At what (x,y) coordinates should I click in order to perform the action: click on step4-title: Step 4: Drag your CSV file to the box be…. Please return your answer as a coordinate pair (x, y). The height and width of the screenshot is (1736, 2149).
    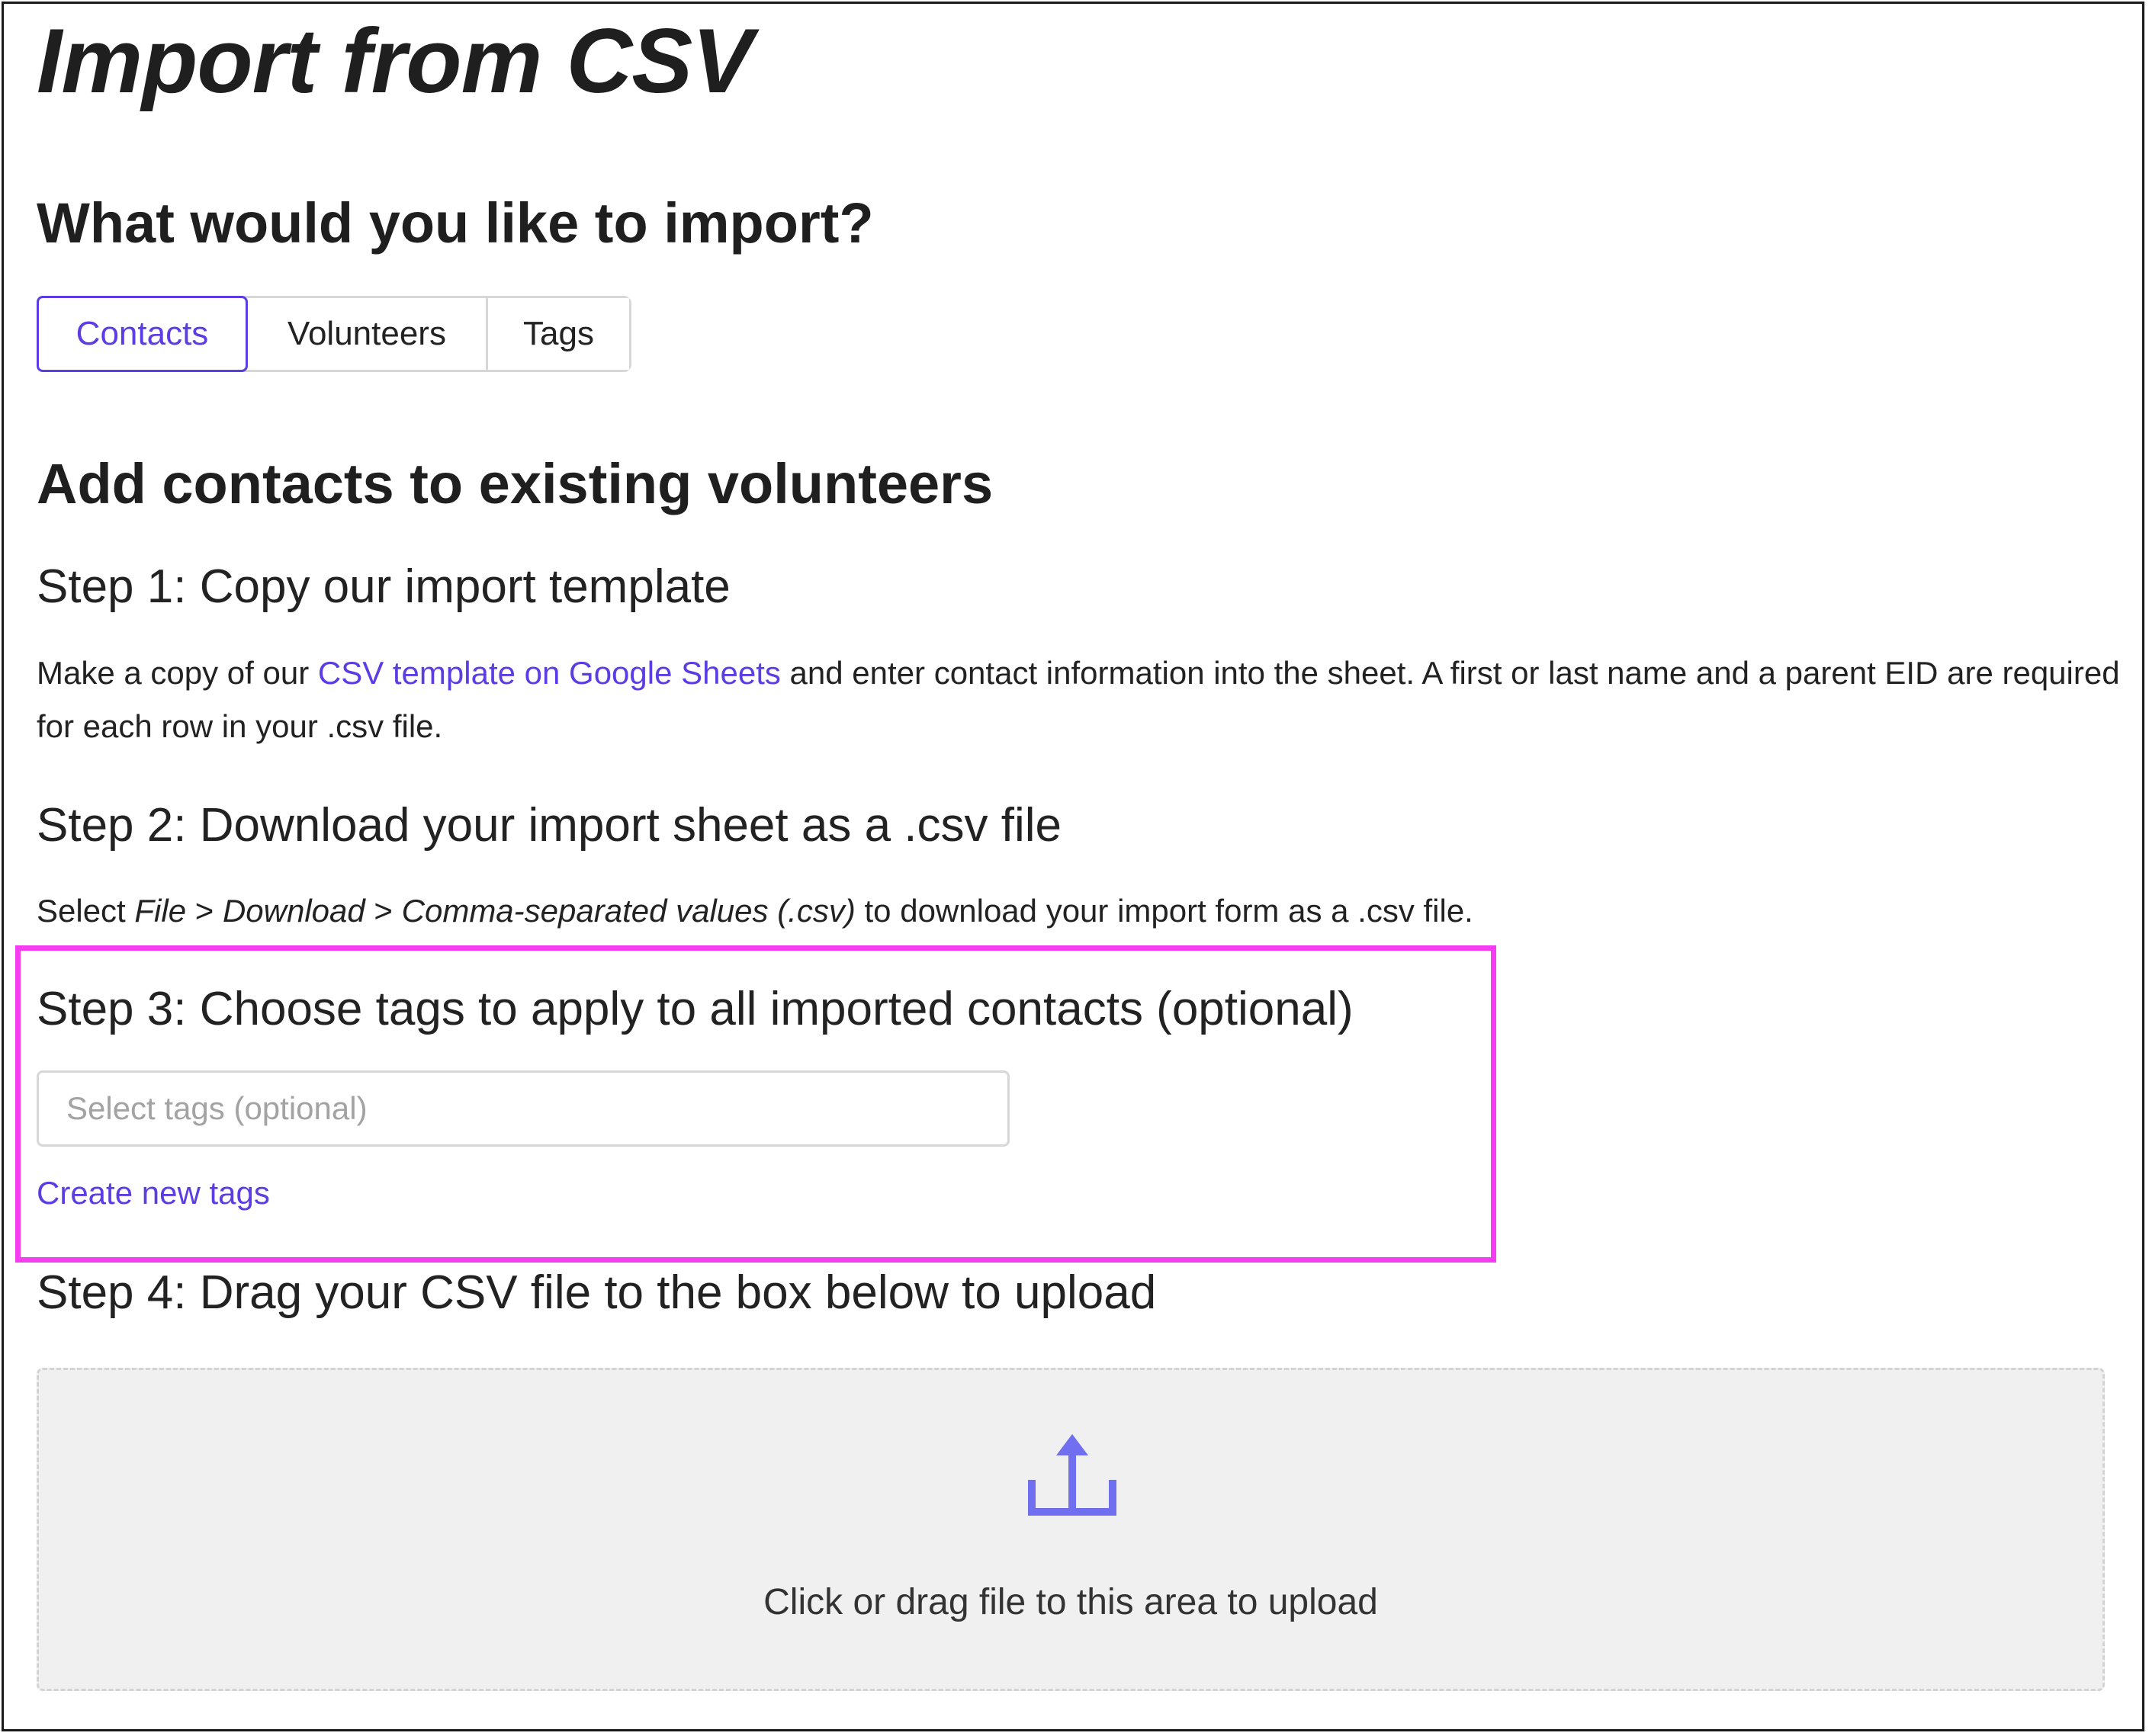
    Looking at the image, I should click on (597, 1292).